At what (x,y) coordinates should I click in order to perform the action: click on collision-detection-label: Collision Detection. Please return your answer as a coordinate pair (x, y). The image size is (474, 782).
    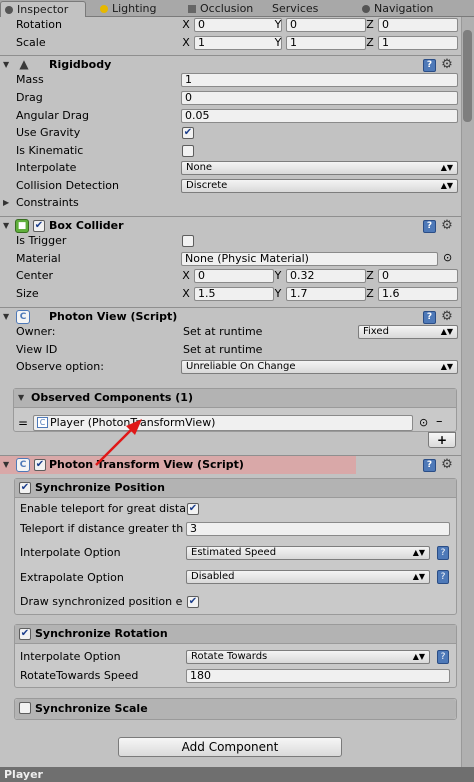
    Looking at the image, I should click on (68, 185).